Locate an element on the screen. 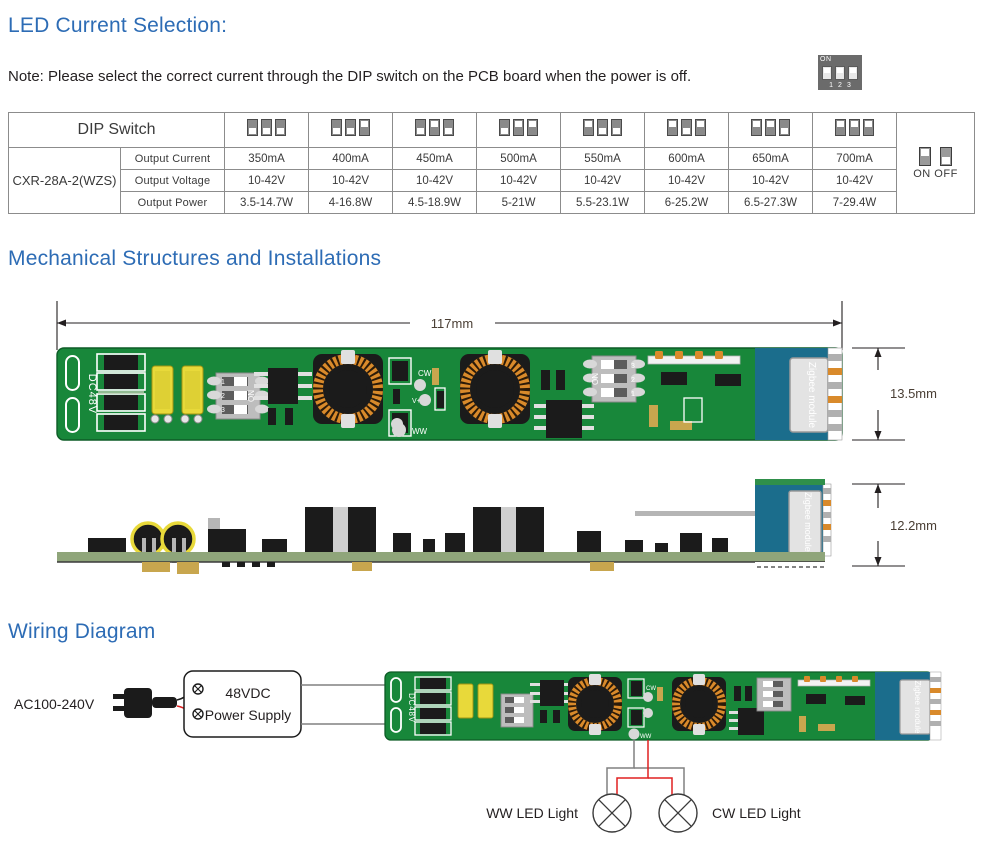 The image size is (981, 843). dimension-length-label: 117mm is located at coordinates (452, 323).